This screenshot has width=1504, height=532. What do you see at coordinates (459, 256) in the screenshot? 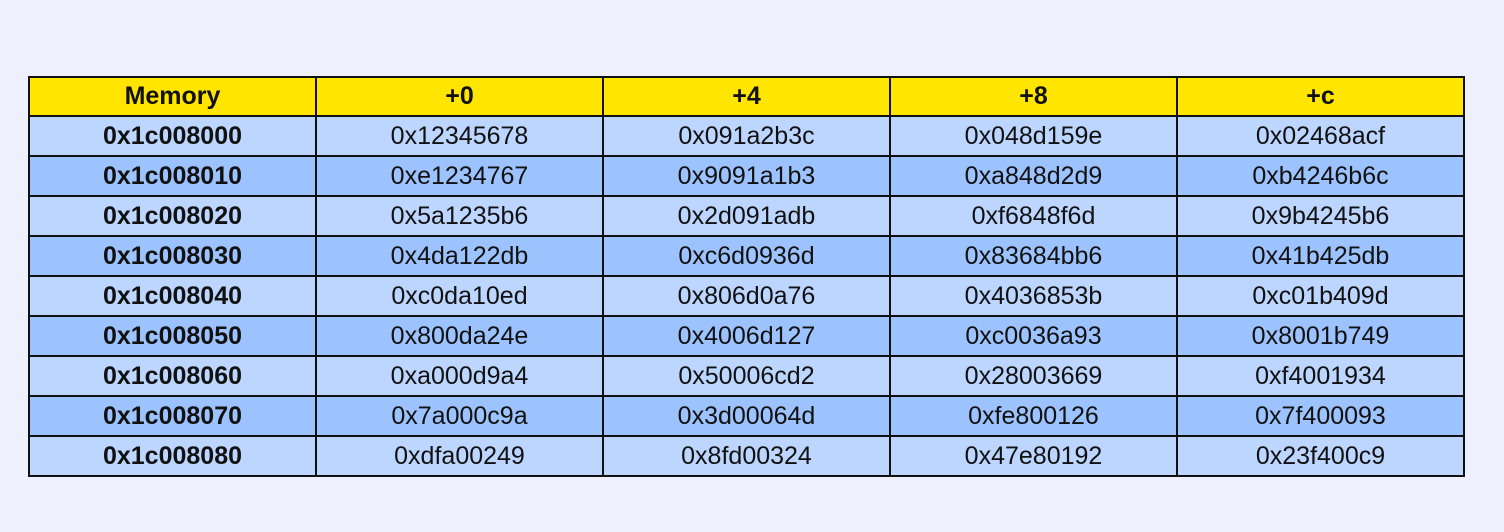
I see `cell-value: 0x4da122db` at bounding box center [459, 256].